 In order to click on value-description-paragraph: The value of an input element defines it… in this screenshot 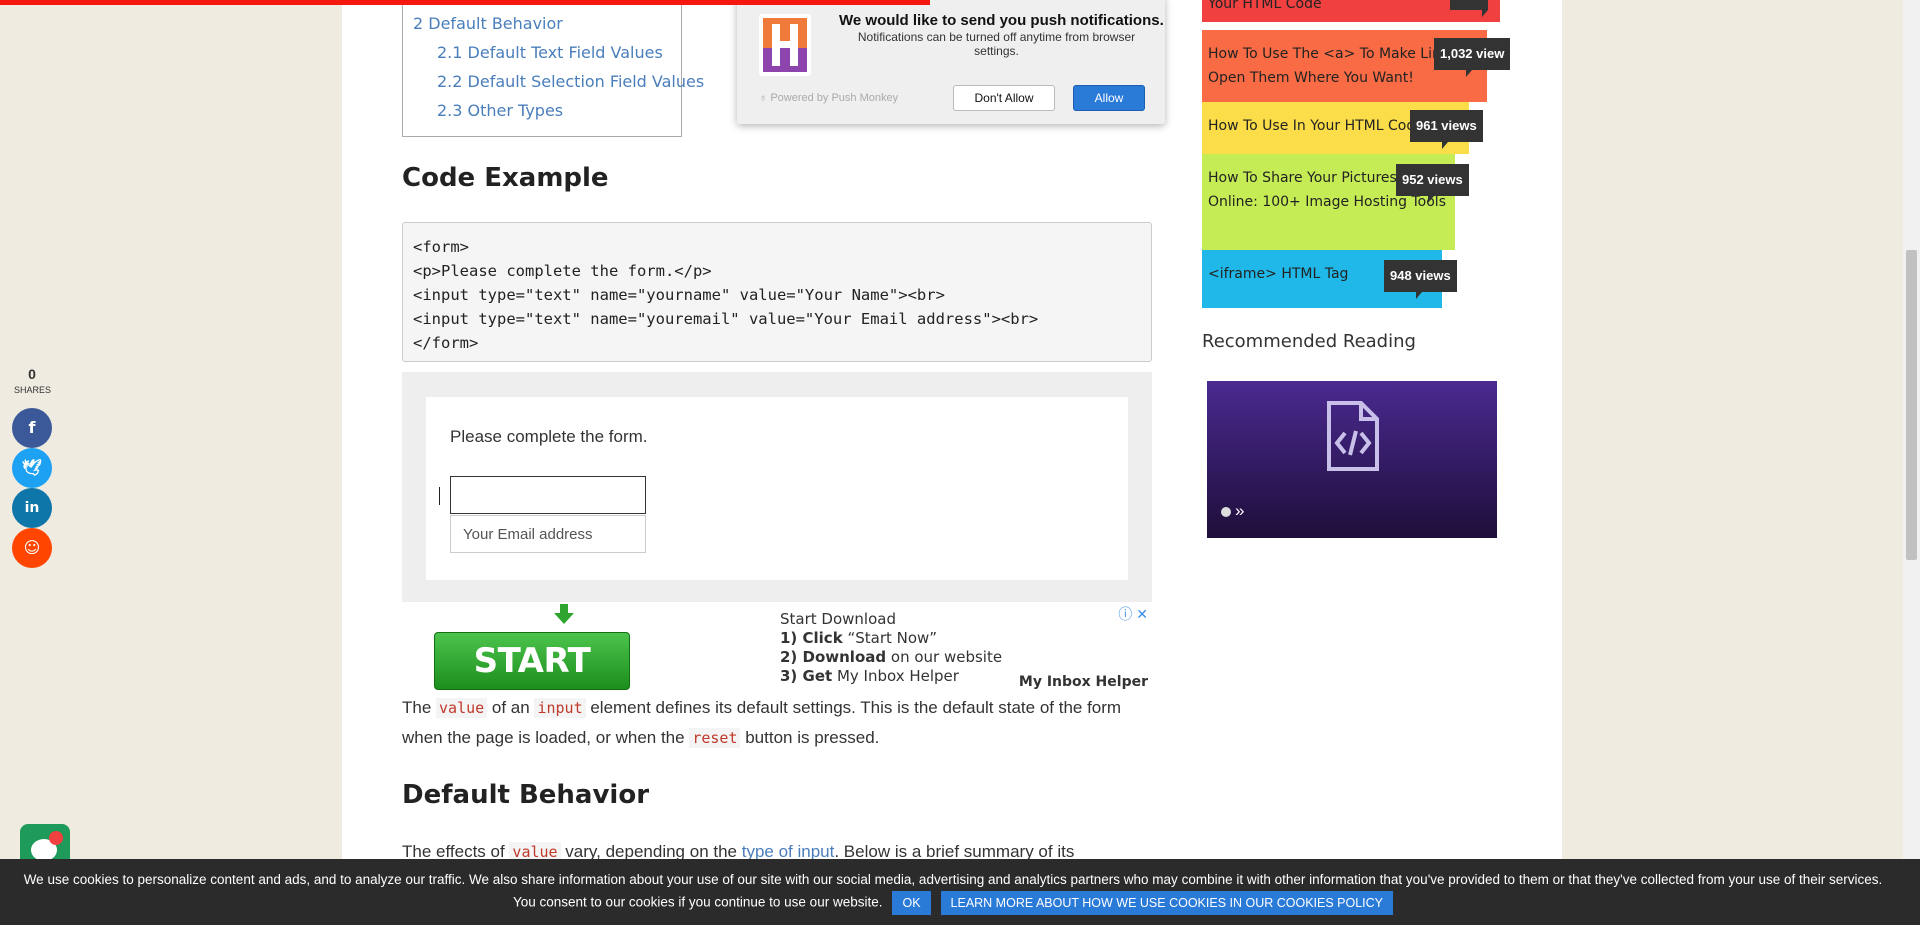, I will do `click(777, 723)`.